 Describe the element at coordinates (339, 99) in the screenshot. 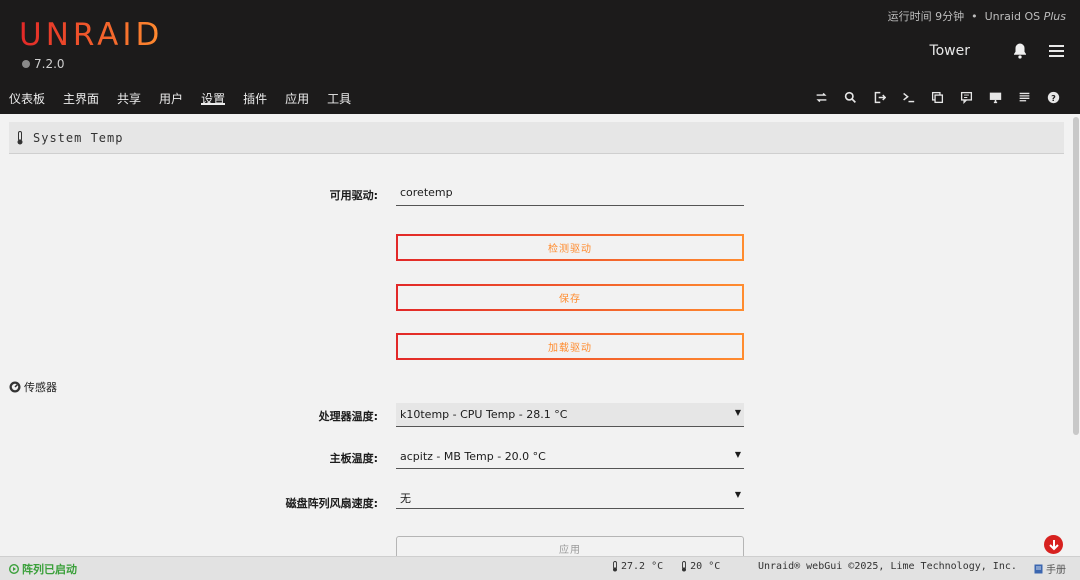

I see `nav-tools: 工具` at that location.